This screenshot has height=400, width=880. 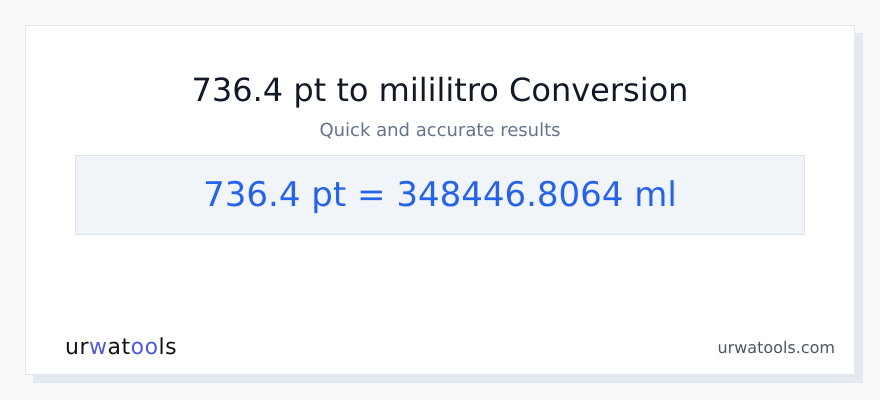 I want to click on site-url: urwatools.com, so click(x=776, y=347).